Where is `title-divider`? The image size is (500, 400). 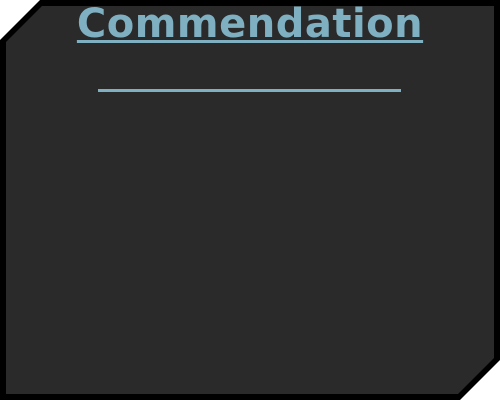 title-divider is located at coordinates (249, 90).